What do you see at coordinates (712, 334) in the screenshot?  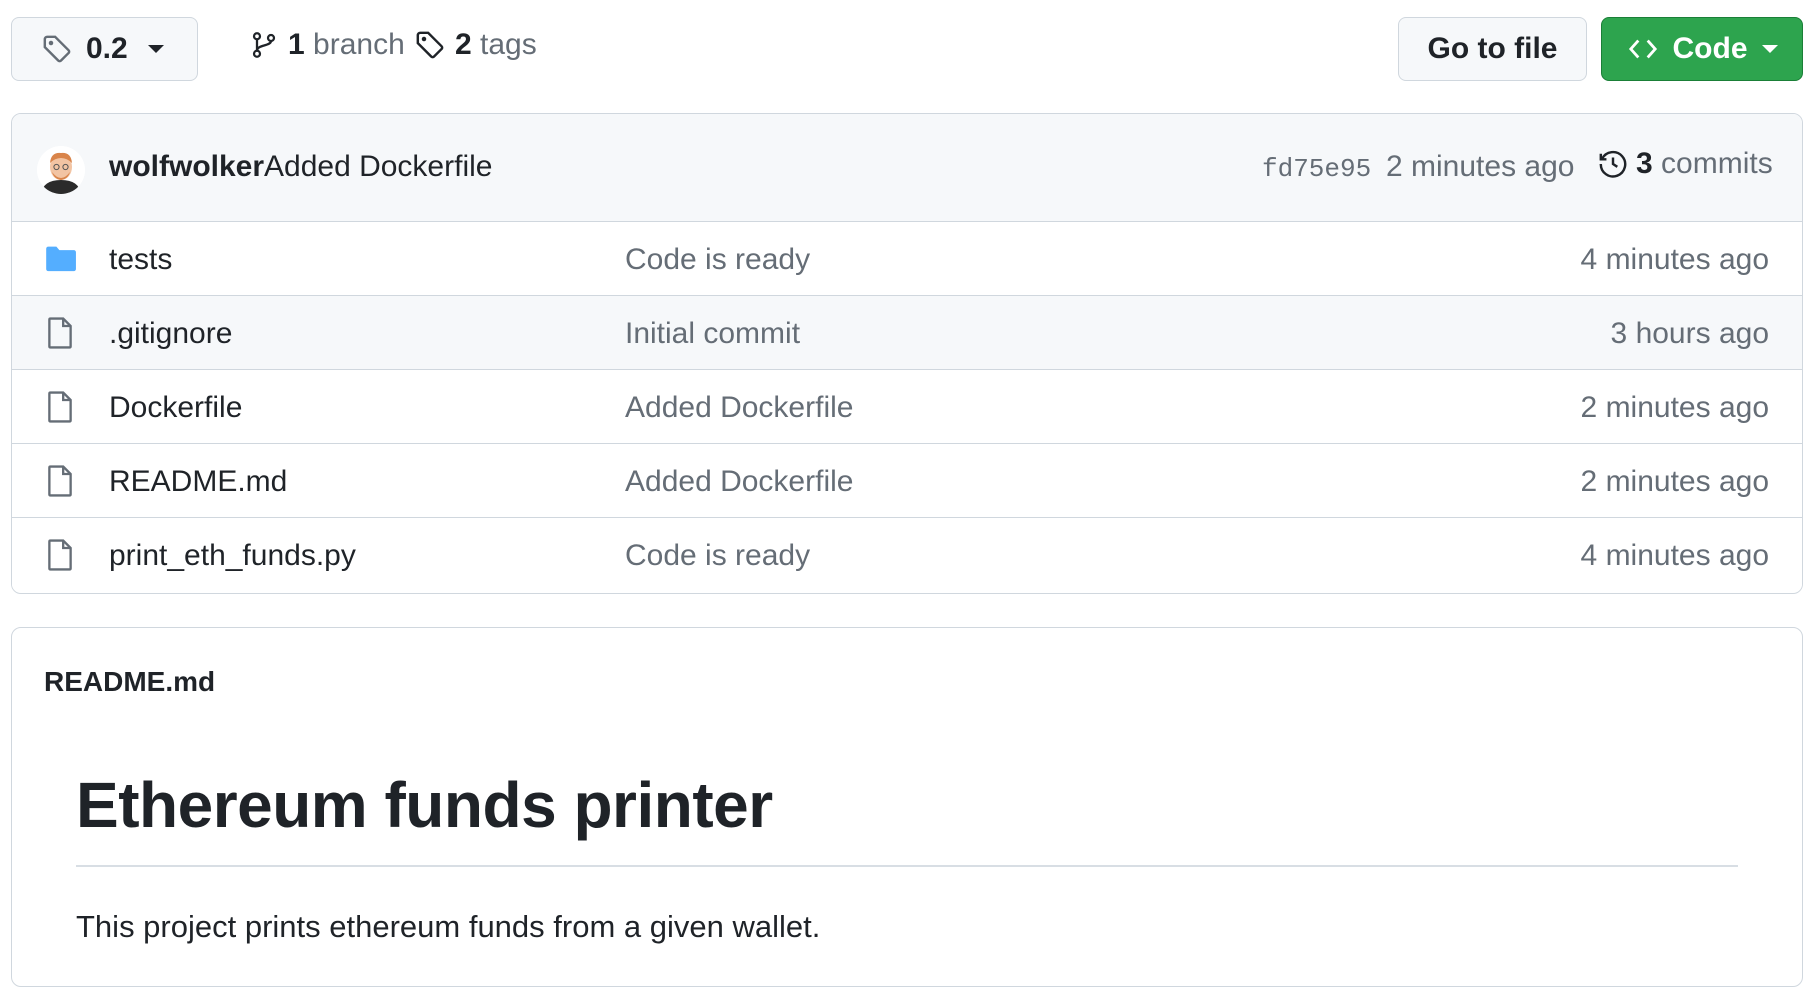 I see `file-commit-message-link: Initial commit` at bounding box center [712, 334].